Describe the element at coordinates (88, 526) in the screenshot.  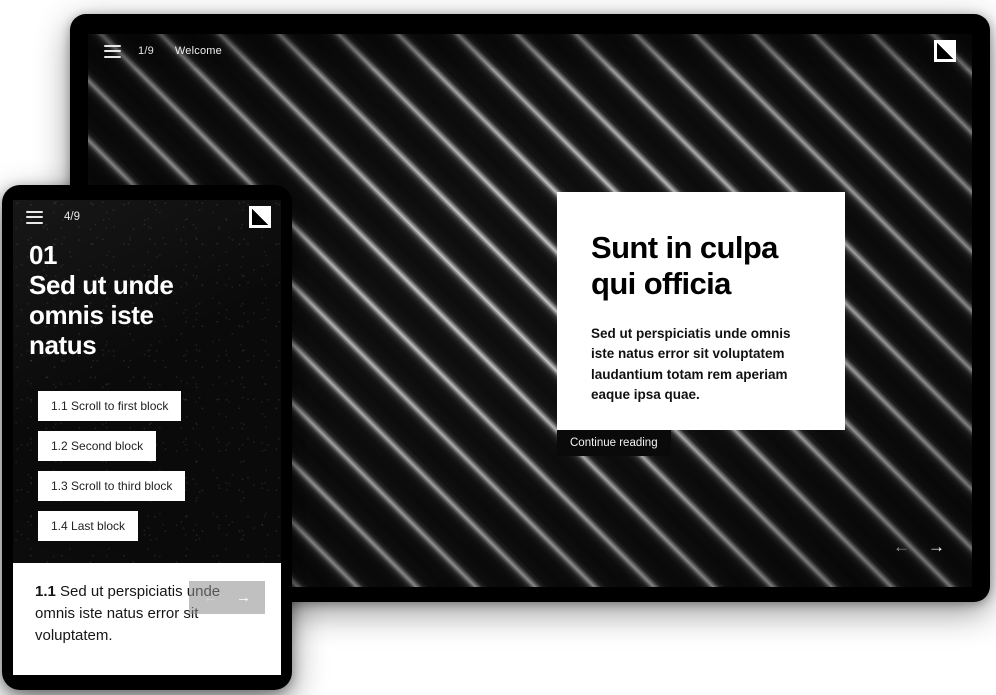
I see `list-item: 1.4 Last block` at that location.